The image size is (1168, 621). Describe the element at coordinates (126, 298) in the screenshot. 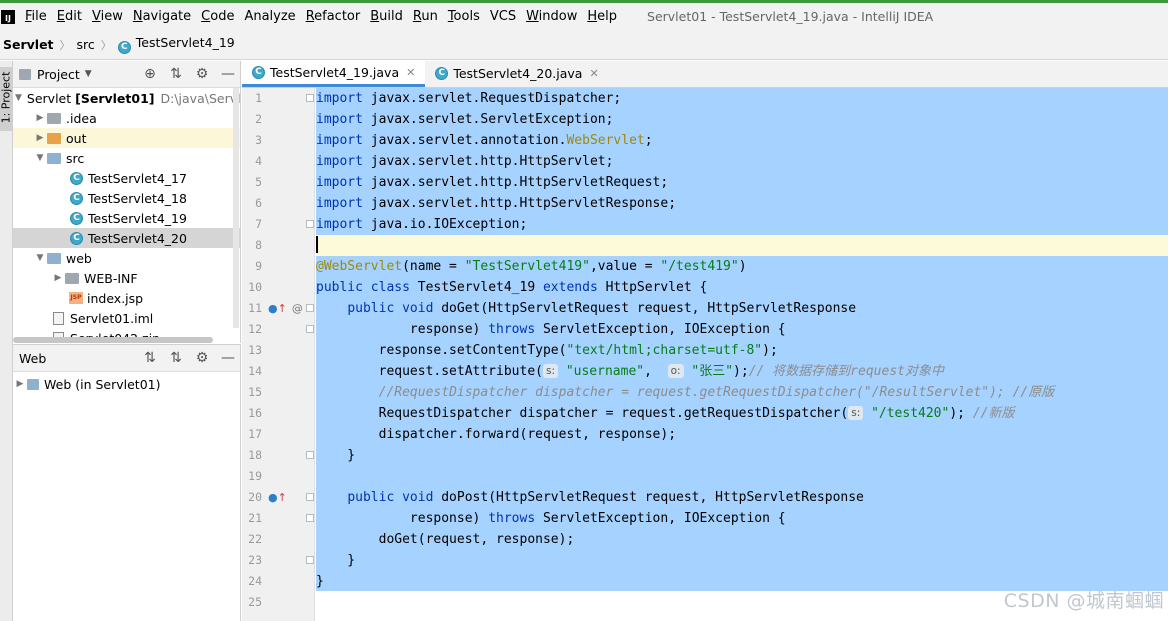

I see `tree-item-index-jsp: JSP index.jsp` at that location.